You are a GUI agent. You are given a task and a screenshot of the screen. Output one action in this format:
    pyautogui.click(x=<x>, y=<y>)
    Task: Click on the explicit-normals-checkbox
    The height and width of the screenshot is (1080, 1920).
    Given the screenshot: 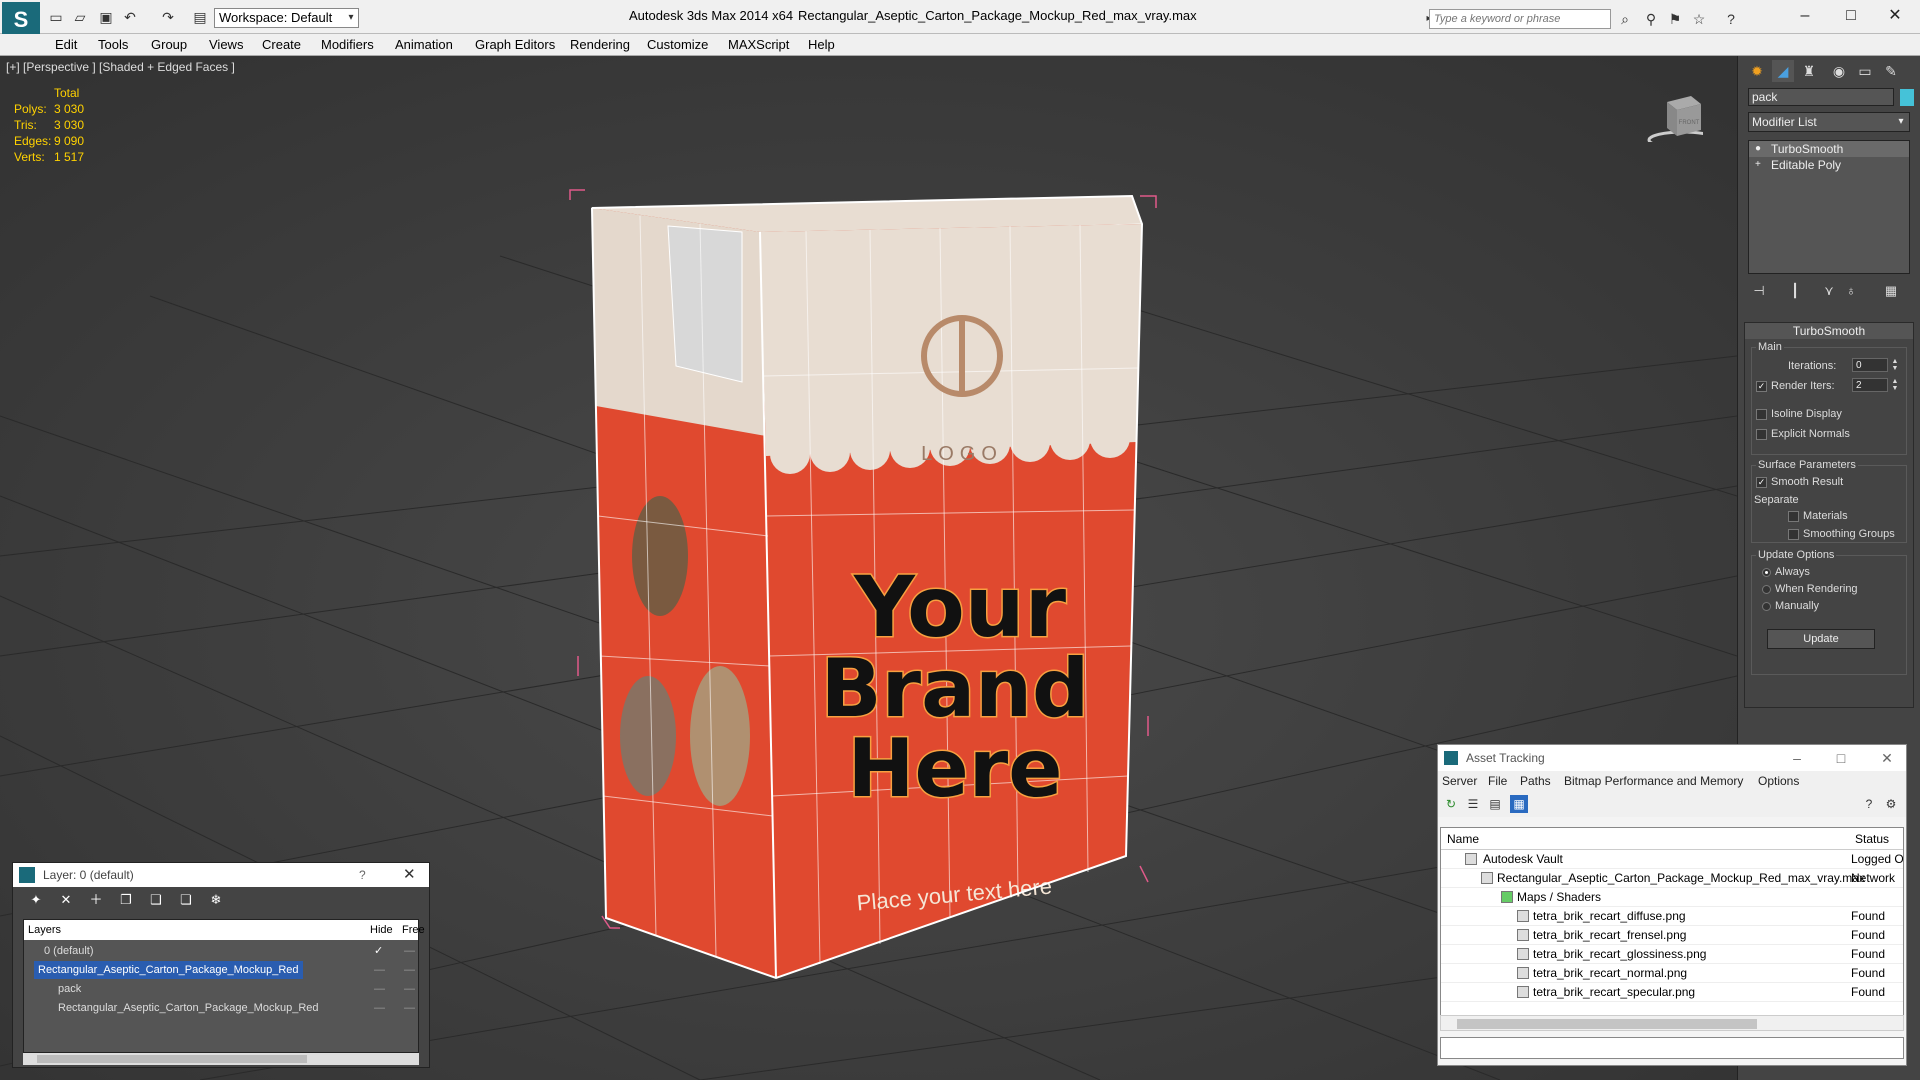 What is the action you would take?
    pyautogui.click(x=1761, y=434)
    